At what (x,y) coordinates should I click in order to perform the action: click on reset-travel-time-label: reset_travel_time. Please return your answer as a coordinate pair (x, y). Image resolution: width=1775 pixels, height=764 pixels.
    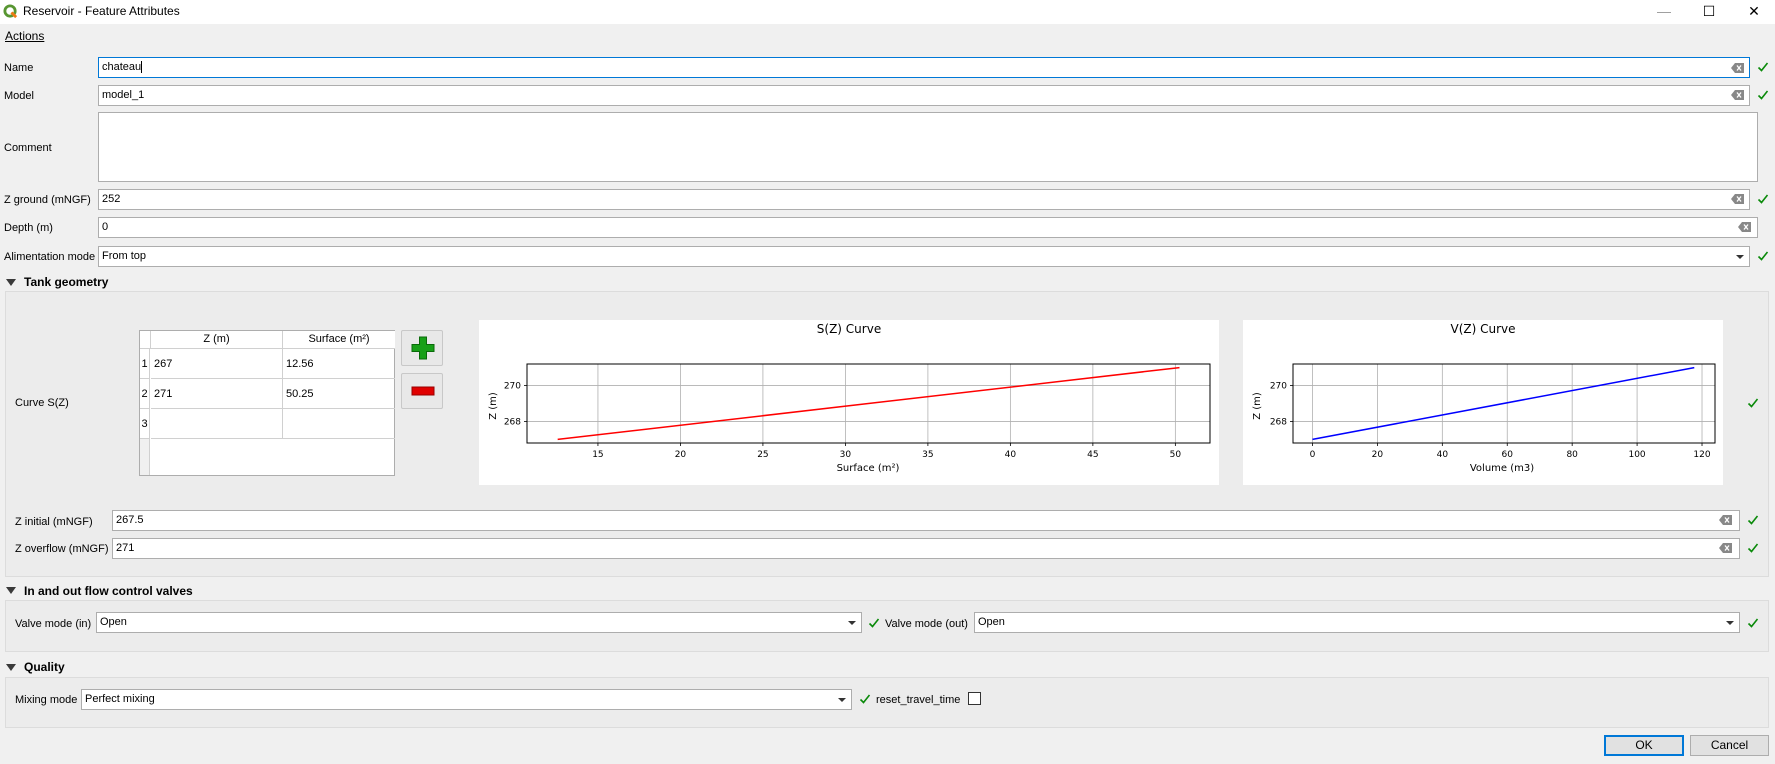
    Looking at the image, I should click on (918, 700).